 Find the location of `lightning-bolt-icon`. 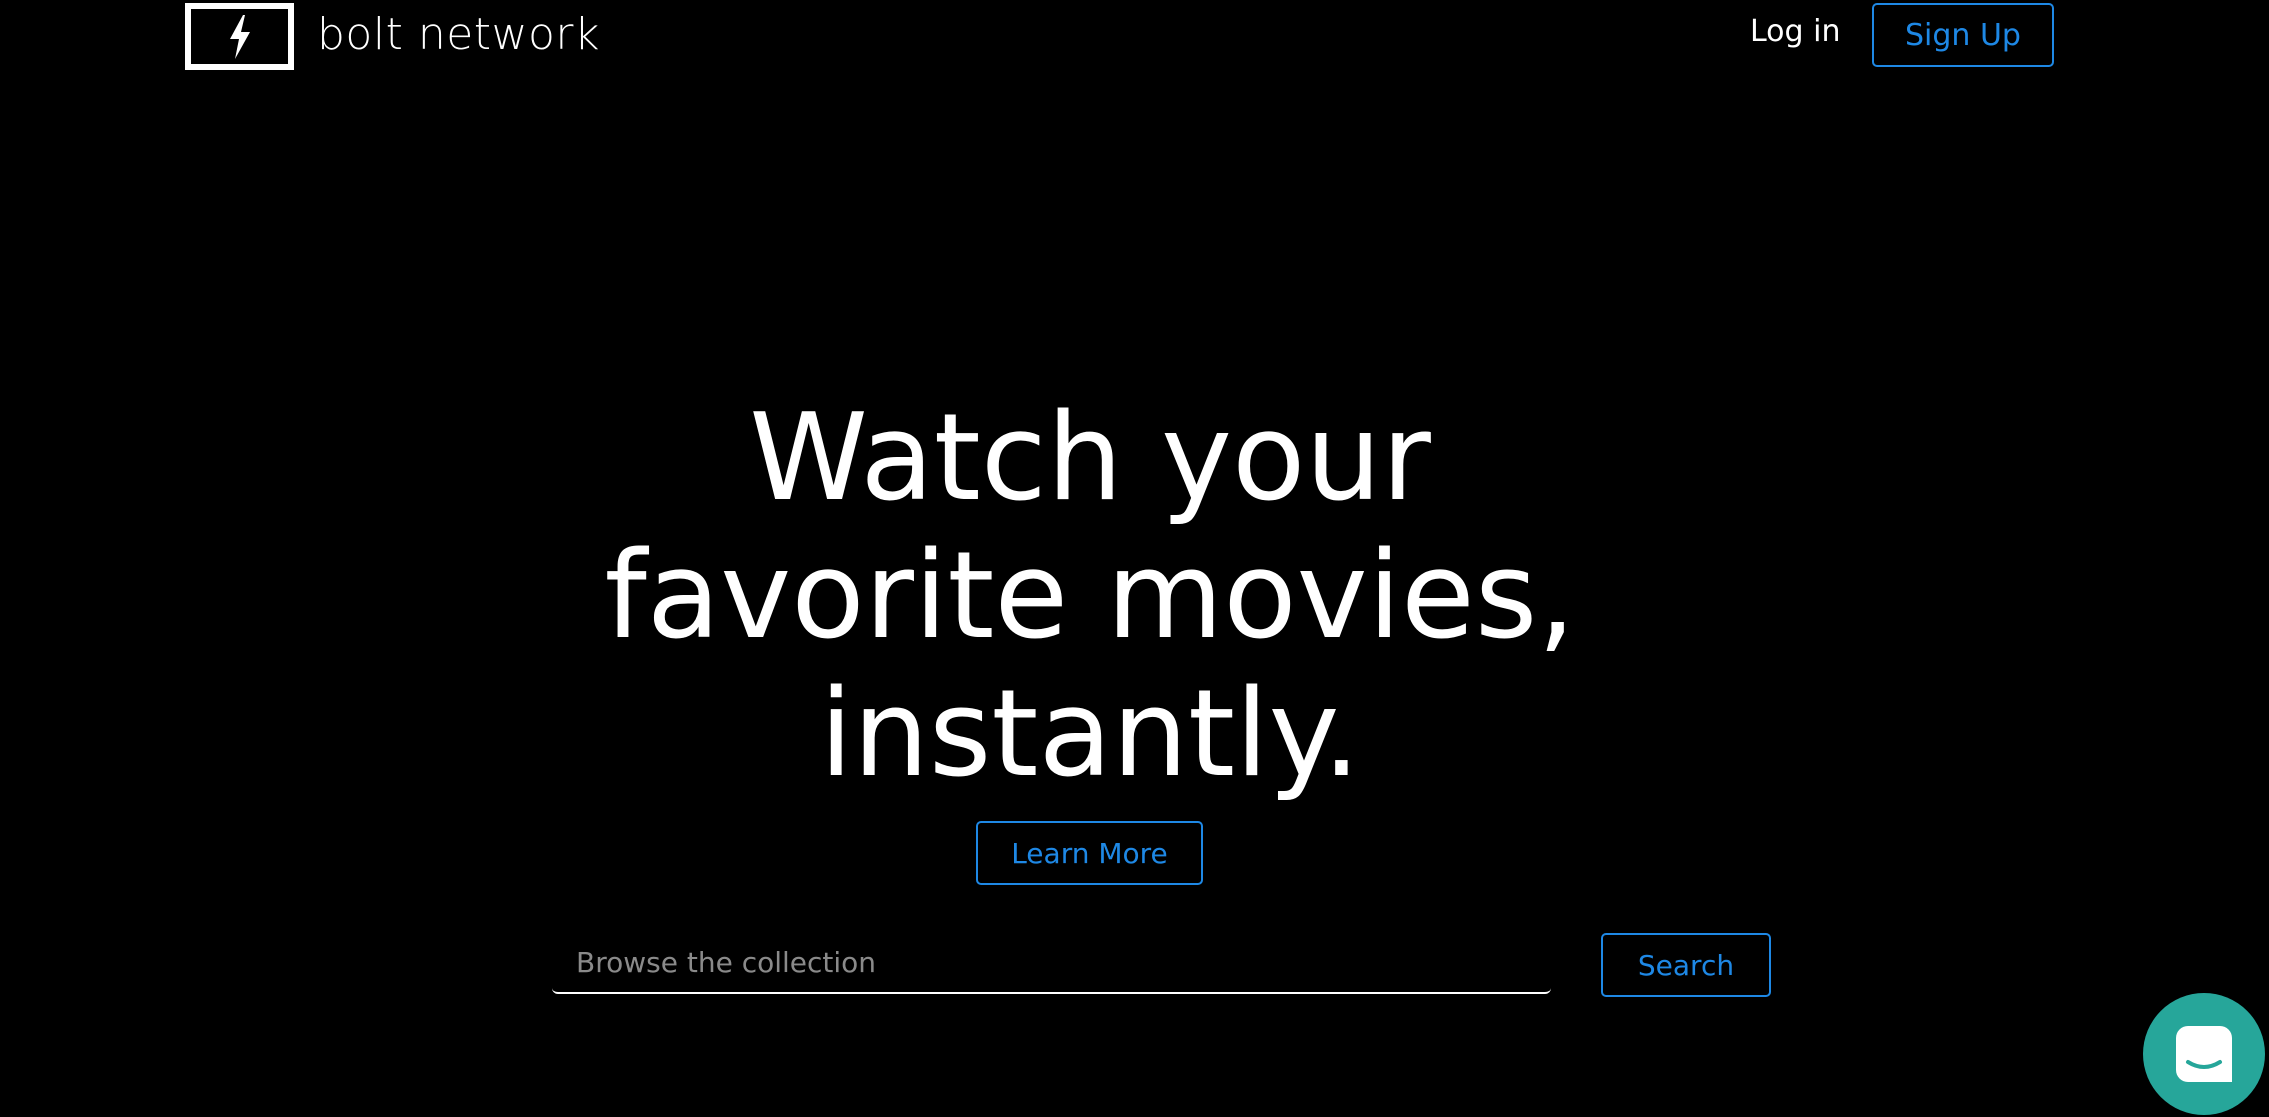

lightning-bolt-icon is located at coordinates (239, 36).